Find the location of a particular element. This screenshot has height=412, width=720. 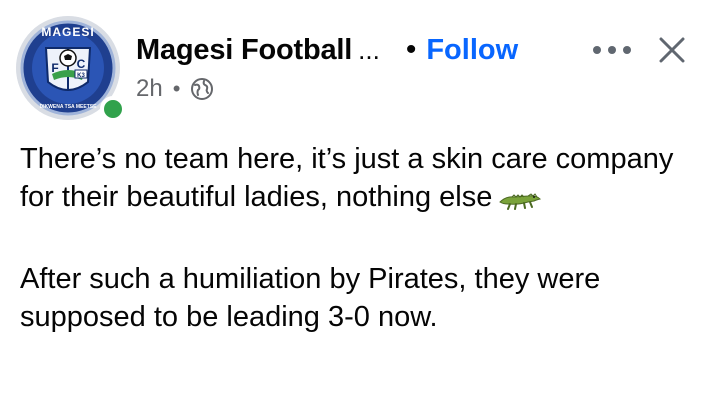

follow-button: Follow is located at coordinates (472, 50).